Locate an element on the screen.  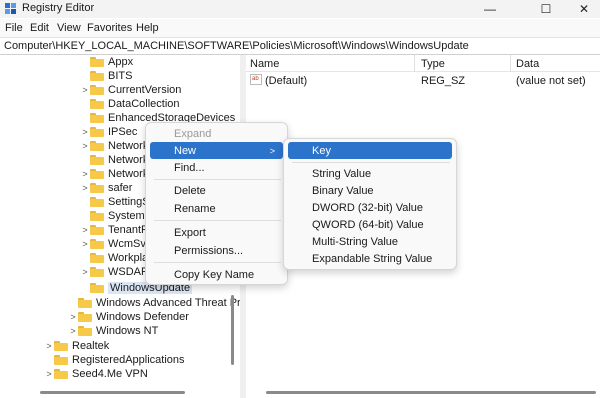
window-title: Registry Editor is located at coordinates (58, 8).